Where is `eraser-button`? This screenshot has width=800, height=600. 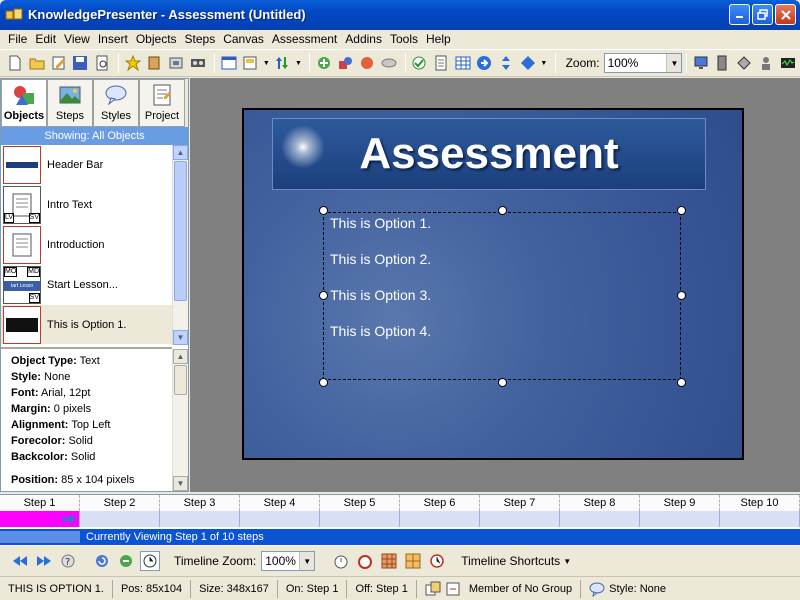
eraser-button is located at coordinates (388, 63).